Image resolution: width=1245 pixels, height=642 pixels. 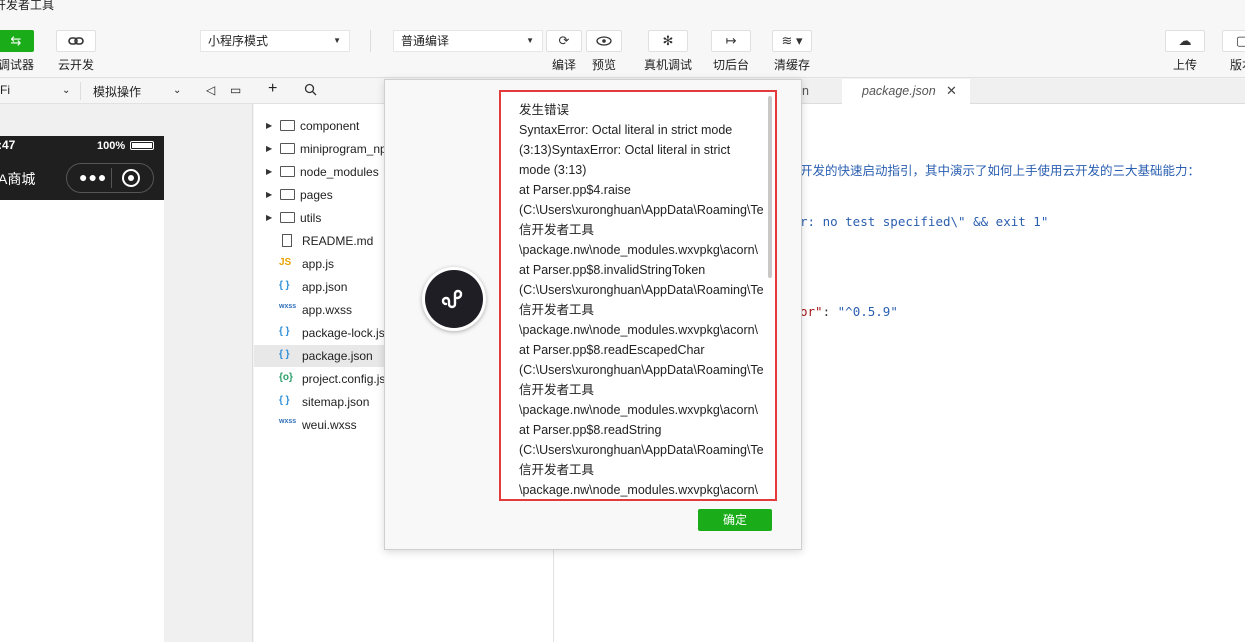 I want to click on error-line: 发生错误, so click(x=544, y=110).